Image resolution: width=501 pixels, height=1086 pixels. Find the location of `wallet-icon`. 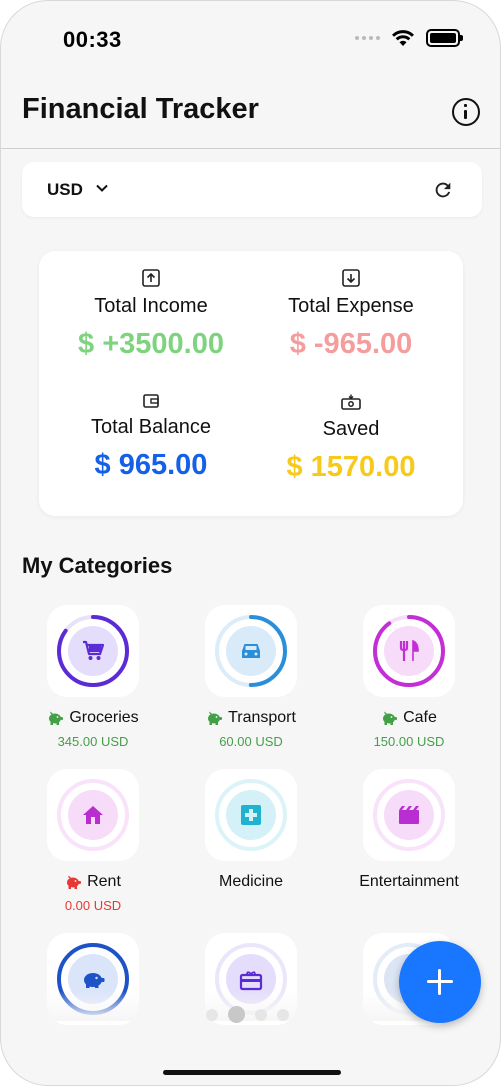

wallet-icon is located at coordinates (151, 401).